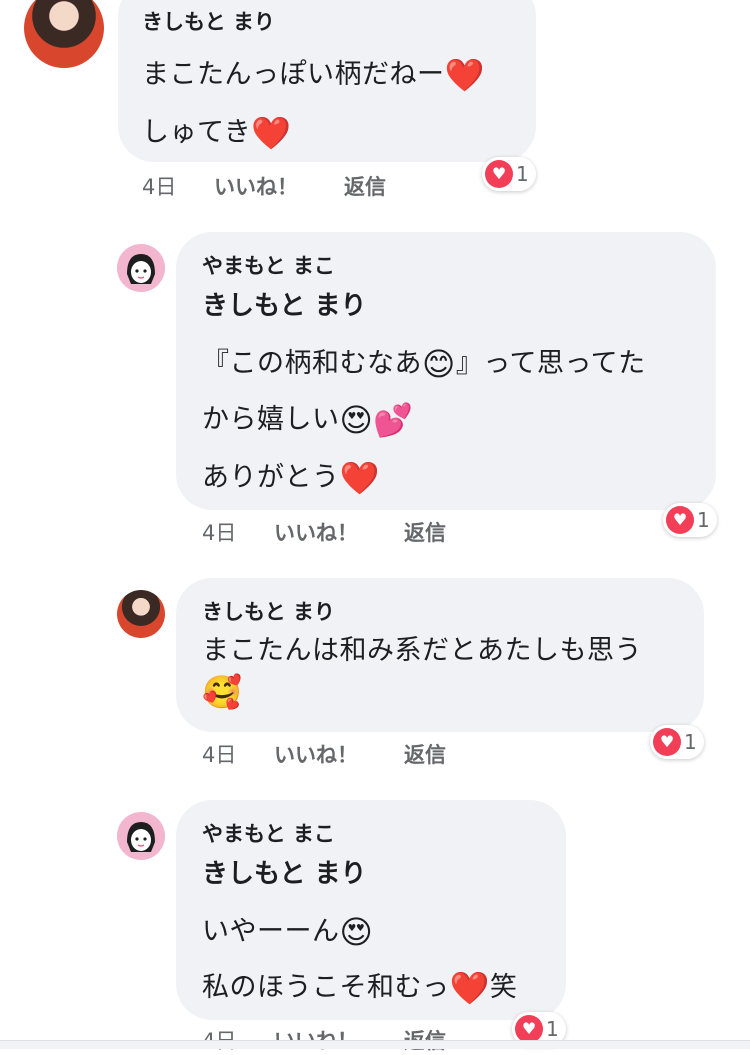 Image resolution: width=750 pixels, height=1055 pixels. Describe the element at coordinates (291, 478) in the screenshot. I see `comment-text-line: ありがとう❤️` at that location.